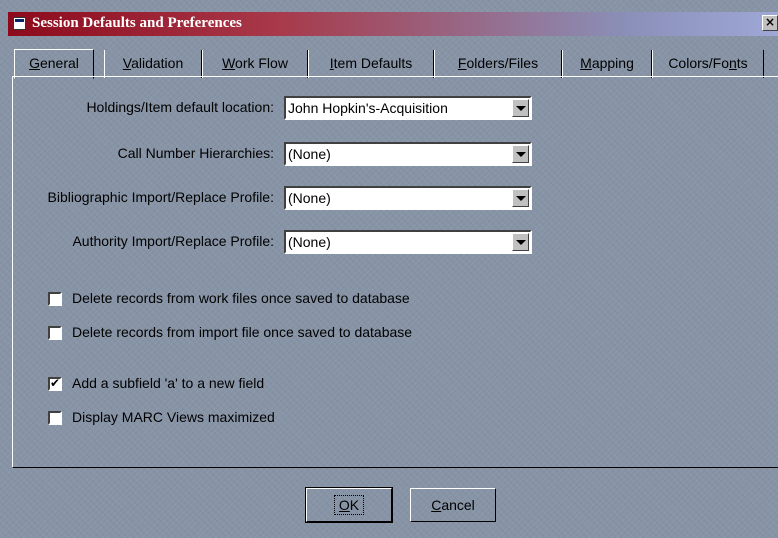 The height and width of the screenshot is (538, 778). What do you see at coordinates (55, 418) in the screenshot?
I see `display-marc-maximized-checkbox` at bounding box center [55, 418].